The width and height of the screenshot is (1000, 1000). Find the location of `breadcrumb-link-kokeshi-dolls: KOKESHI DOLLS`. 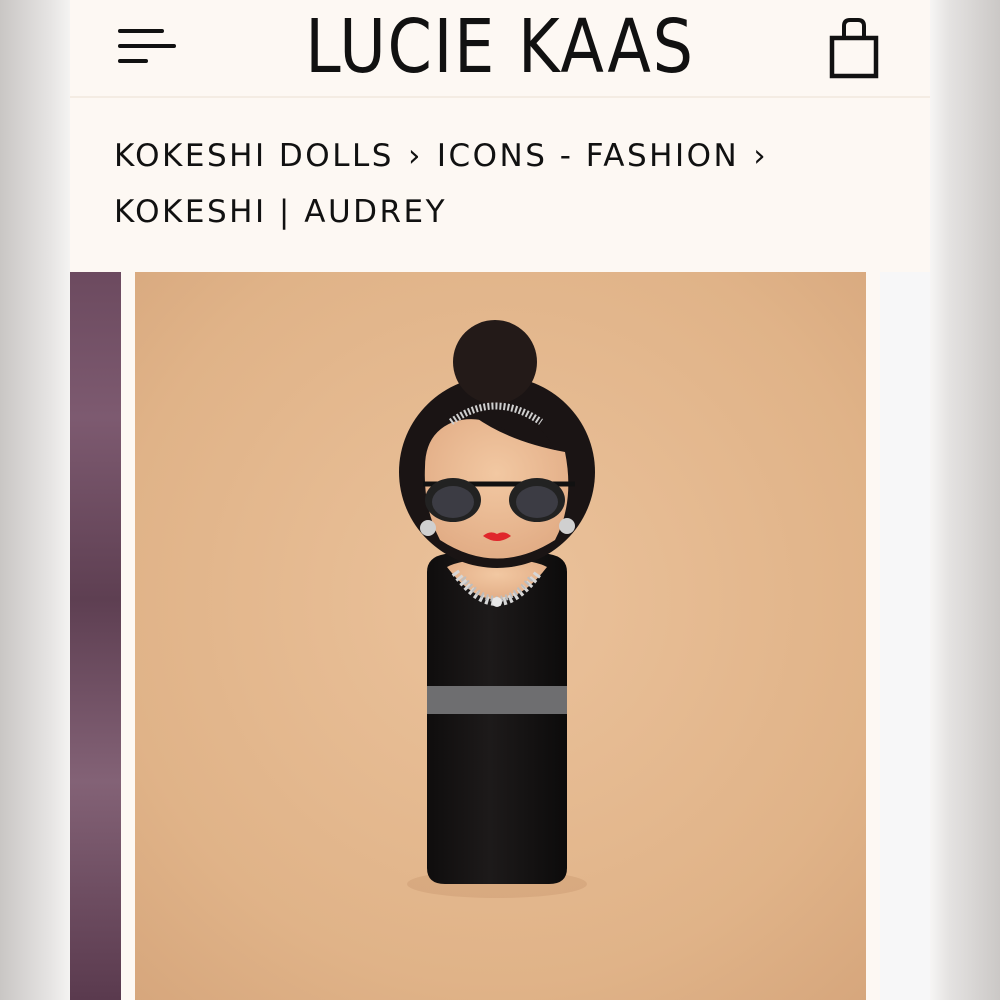

breadcrumb-link-kokeshi-dolls: KOKESHI DOLLS is located at coordinates (254, 156).